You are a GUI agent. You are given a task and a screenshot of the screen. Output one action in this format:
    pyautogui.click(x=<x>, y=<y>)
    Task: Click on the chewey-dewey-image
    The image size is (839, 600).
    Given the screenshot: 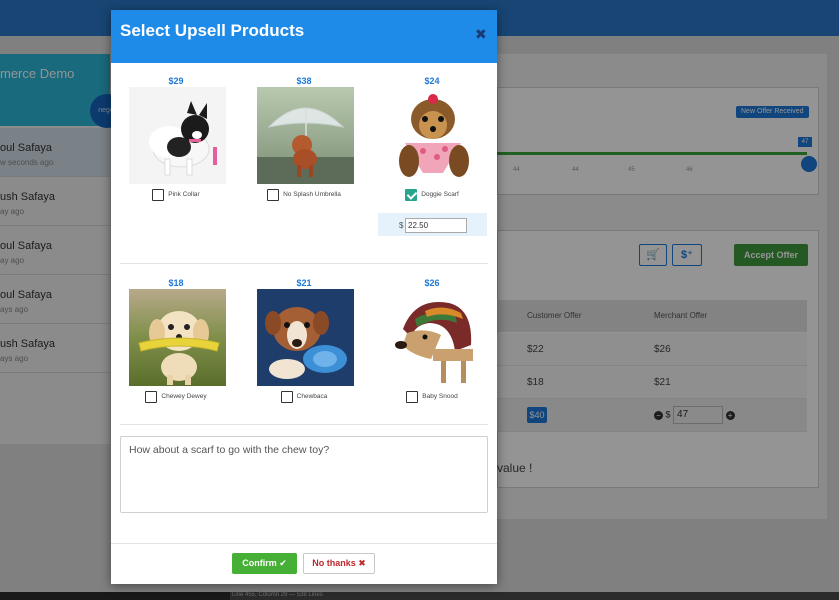 What is the action you would take?
    pyautogui.click(x=177, y=337)
    